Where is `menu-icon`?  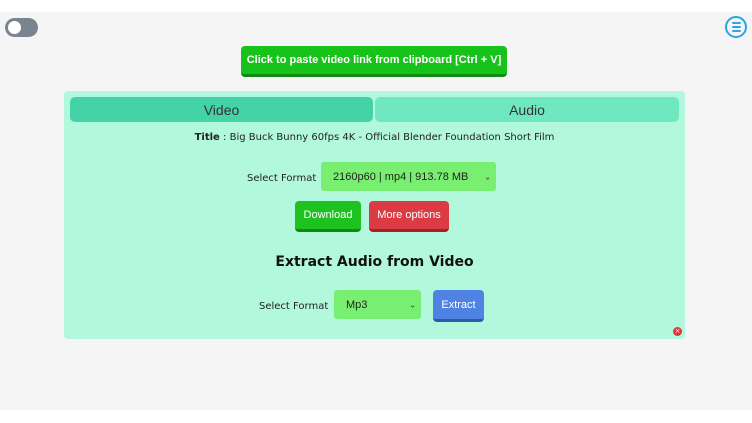
menu-icon is located at coordinates (736, 27).